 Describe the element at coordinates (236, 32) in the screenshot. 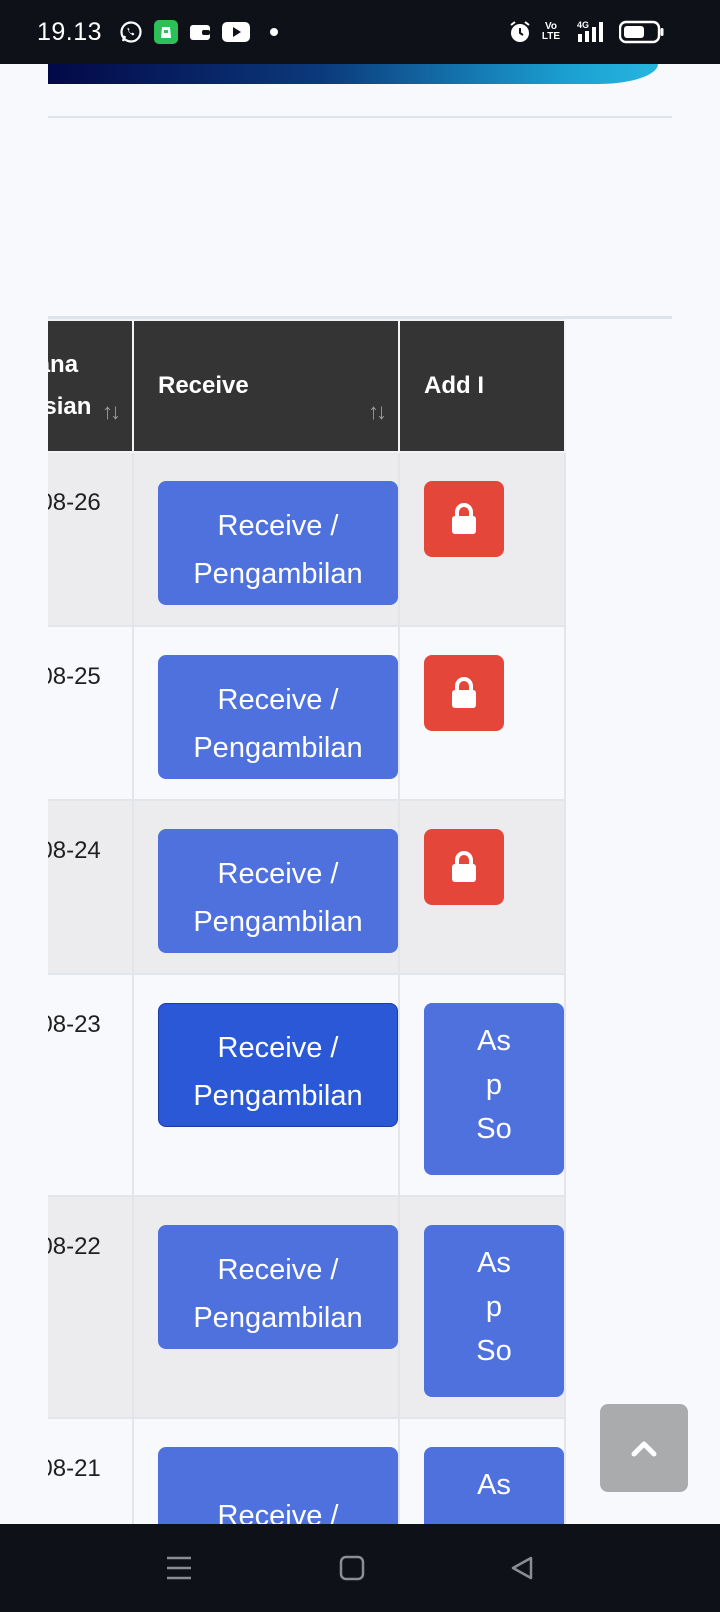

I see `youtube-icon` at that location.